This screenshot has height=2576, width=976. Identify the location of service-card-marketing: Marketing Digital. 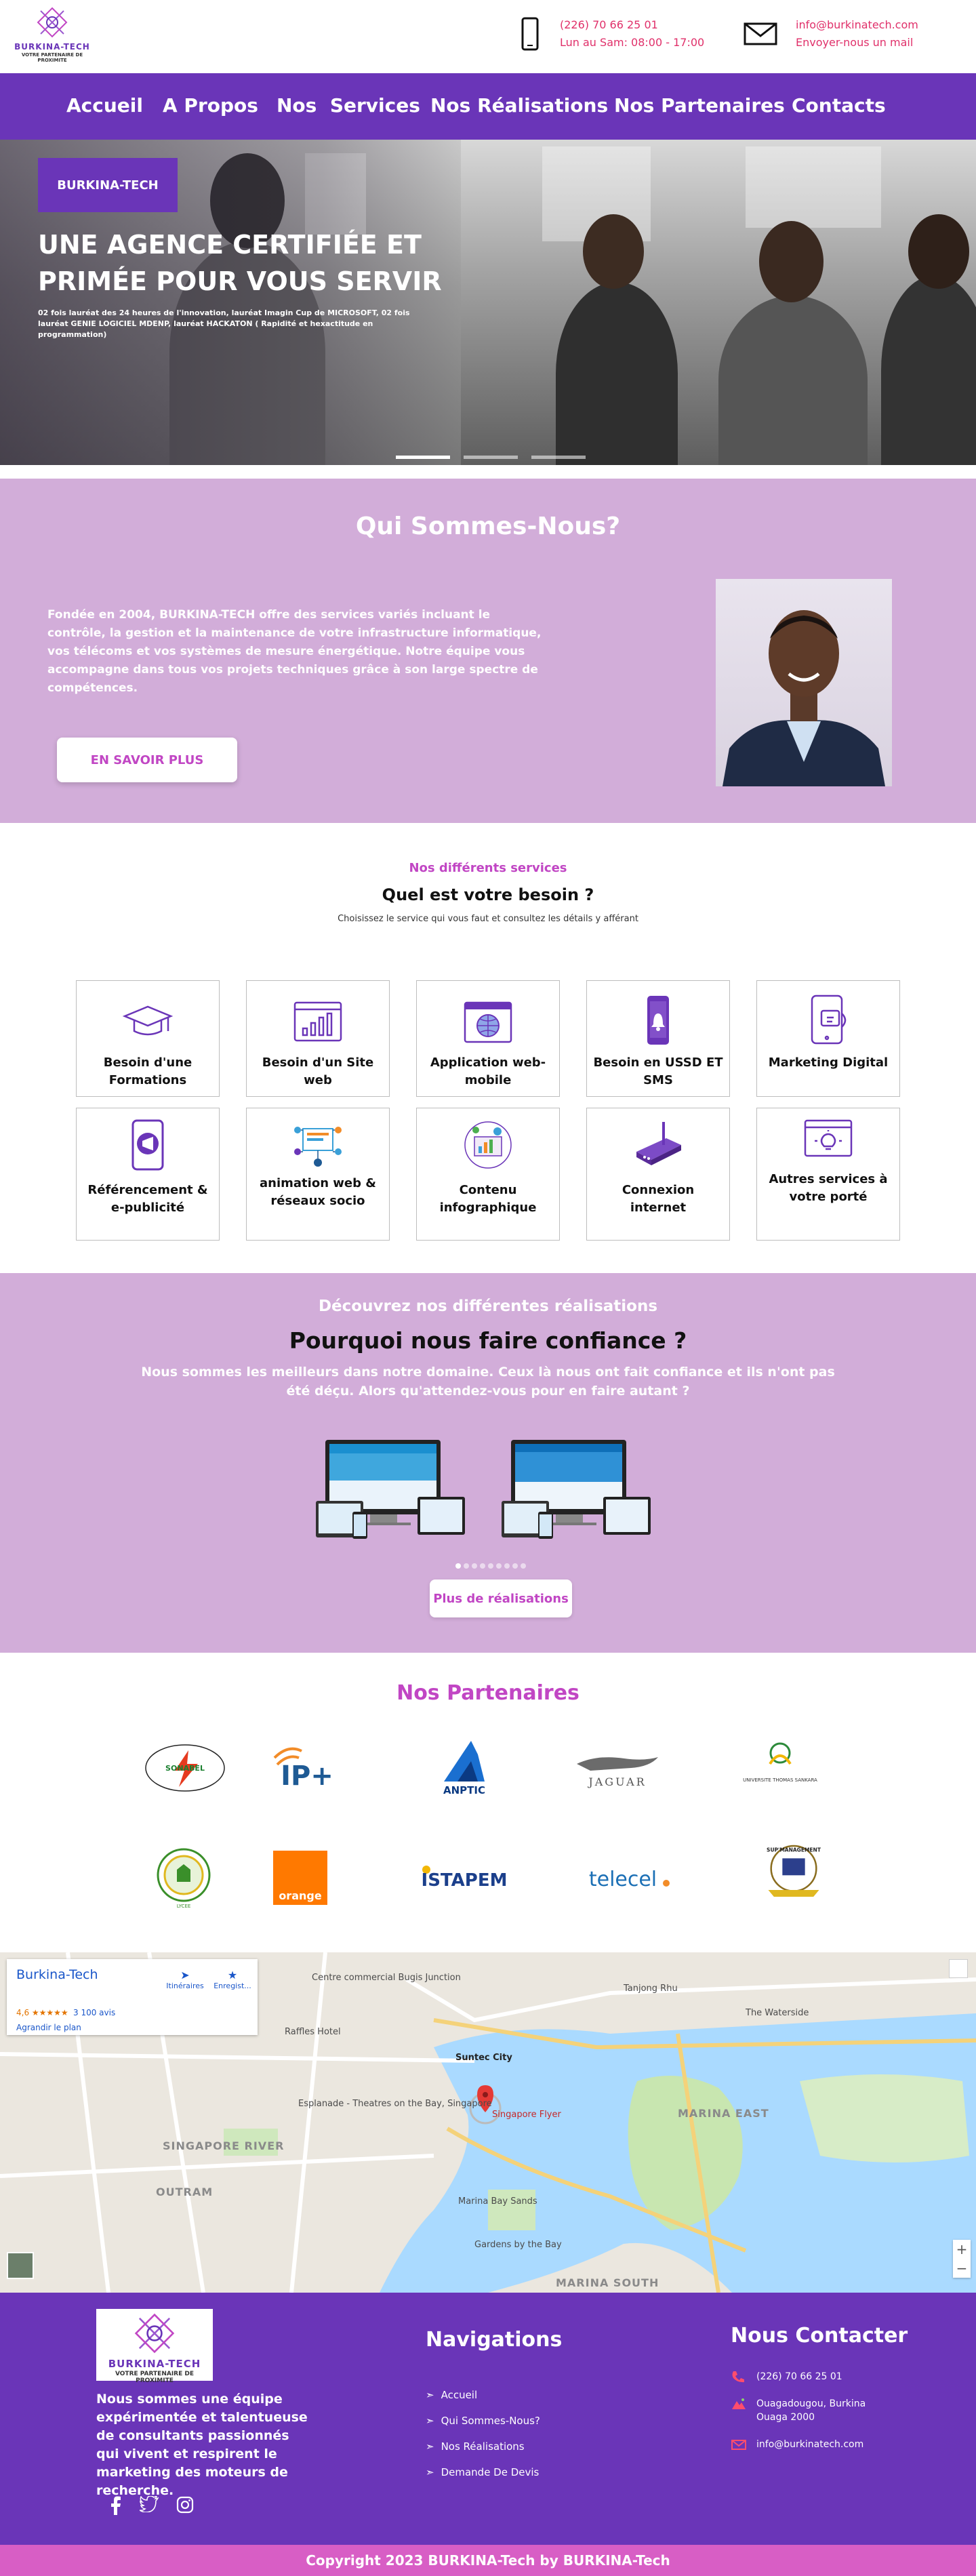
(828, 1038).